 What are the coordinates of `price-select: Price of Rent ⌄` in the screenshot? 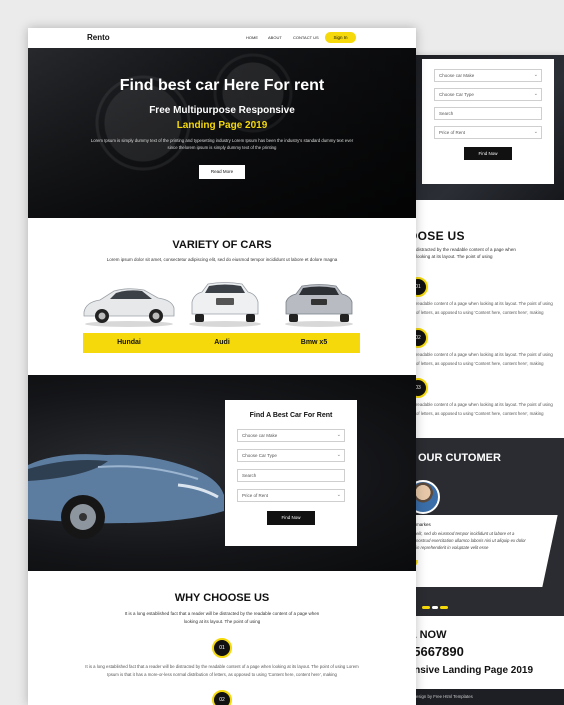 It's located at (291, 495).